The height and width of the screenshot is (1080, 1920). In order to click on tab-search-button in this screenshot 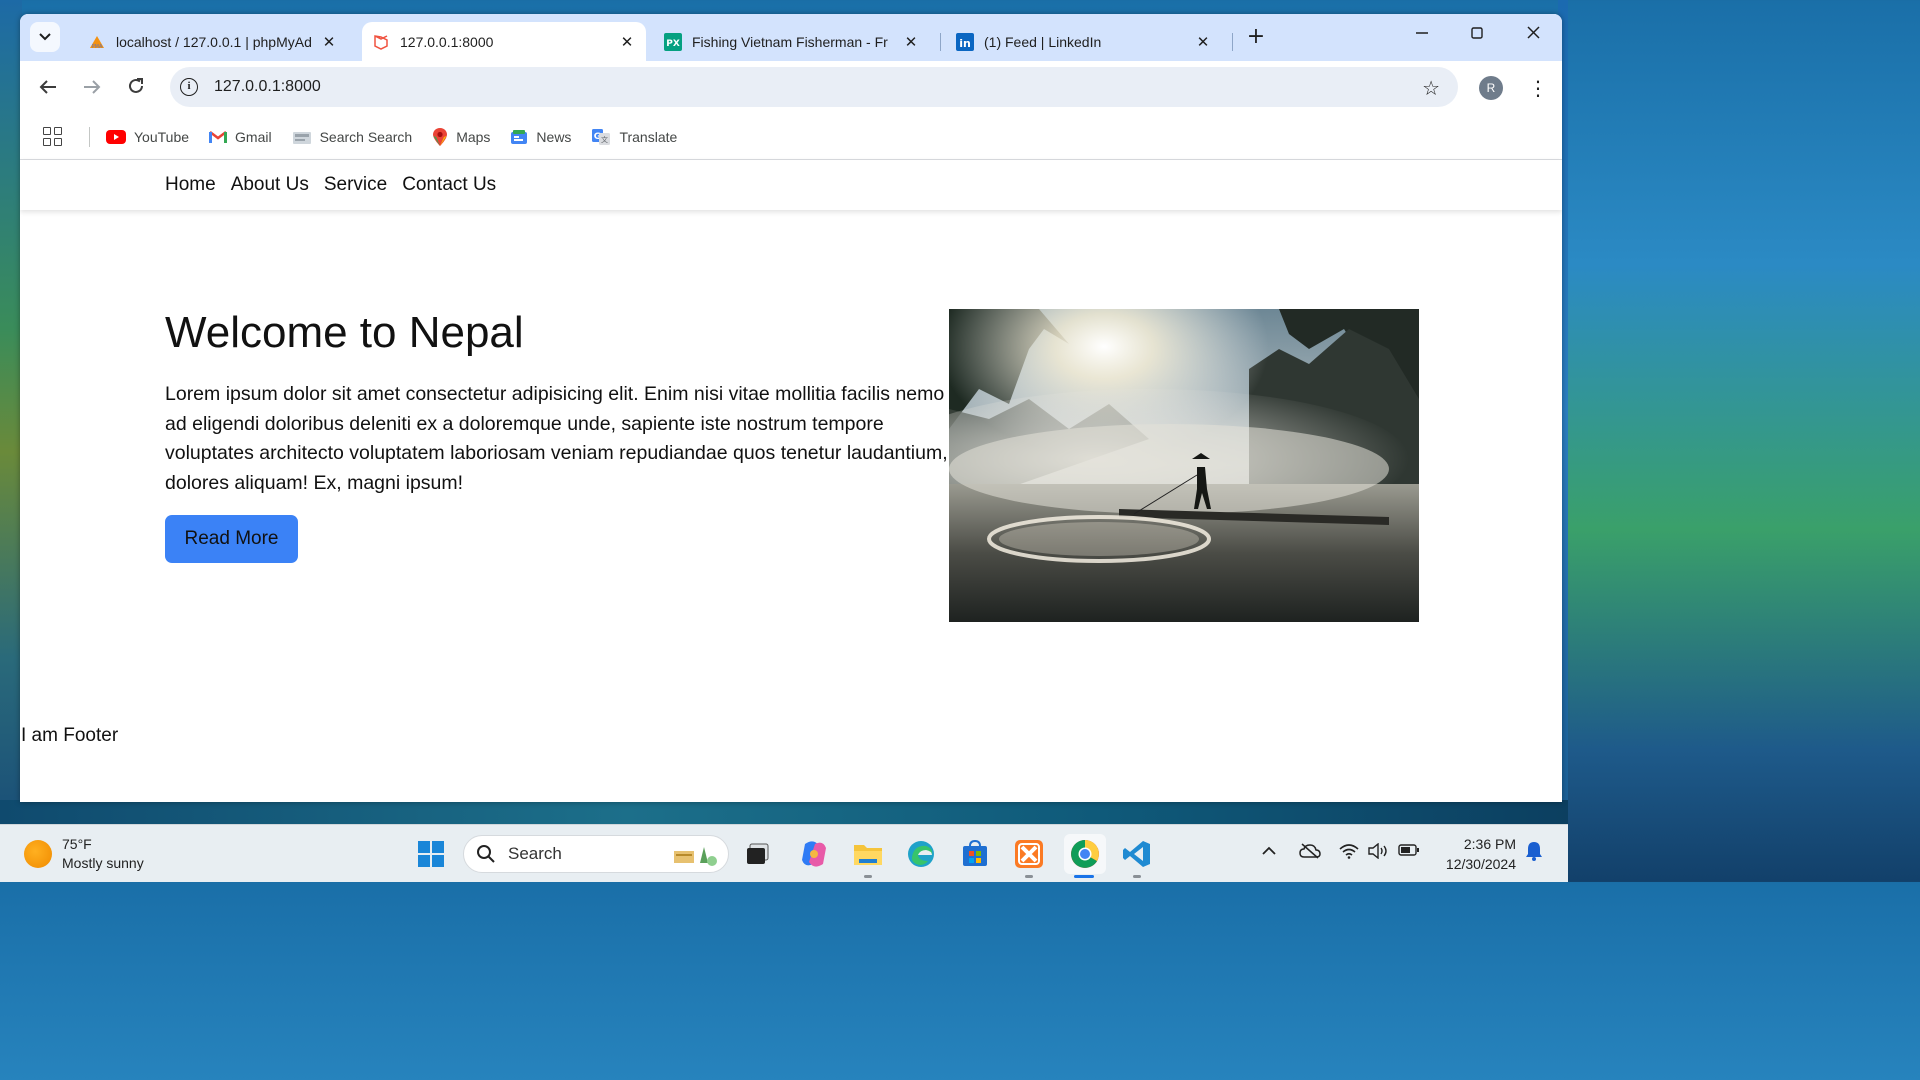, I will do `click(45, 37)`.